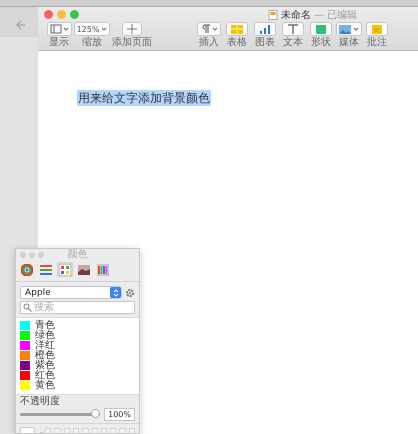 The width and height of the screenshot is (418, 434). What do you see at coordinates (119, 414) in the screenshot?
I see `opacity-value: 100%` at bounding box center [119, 414].